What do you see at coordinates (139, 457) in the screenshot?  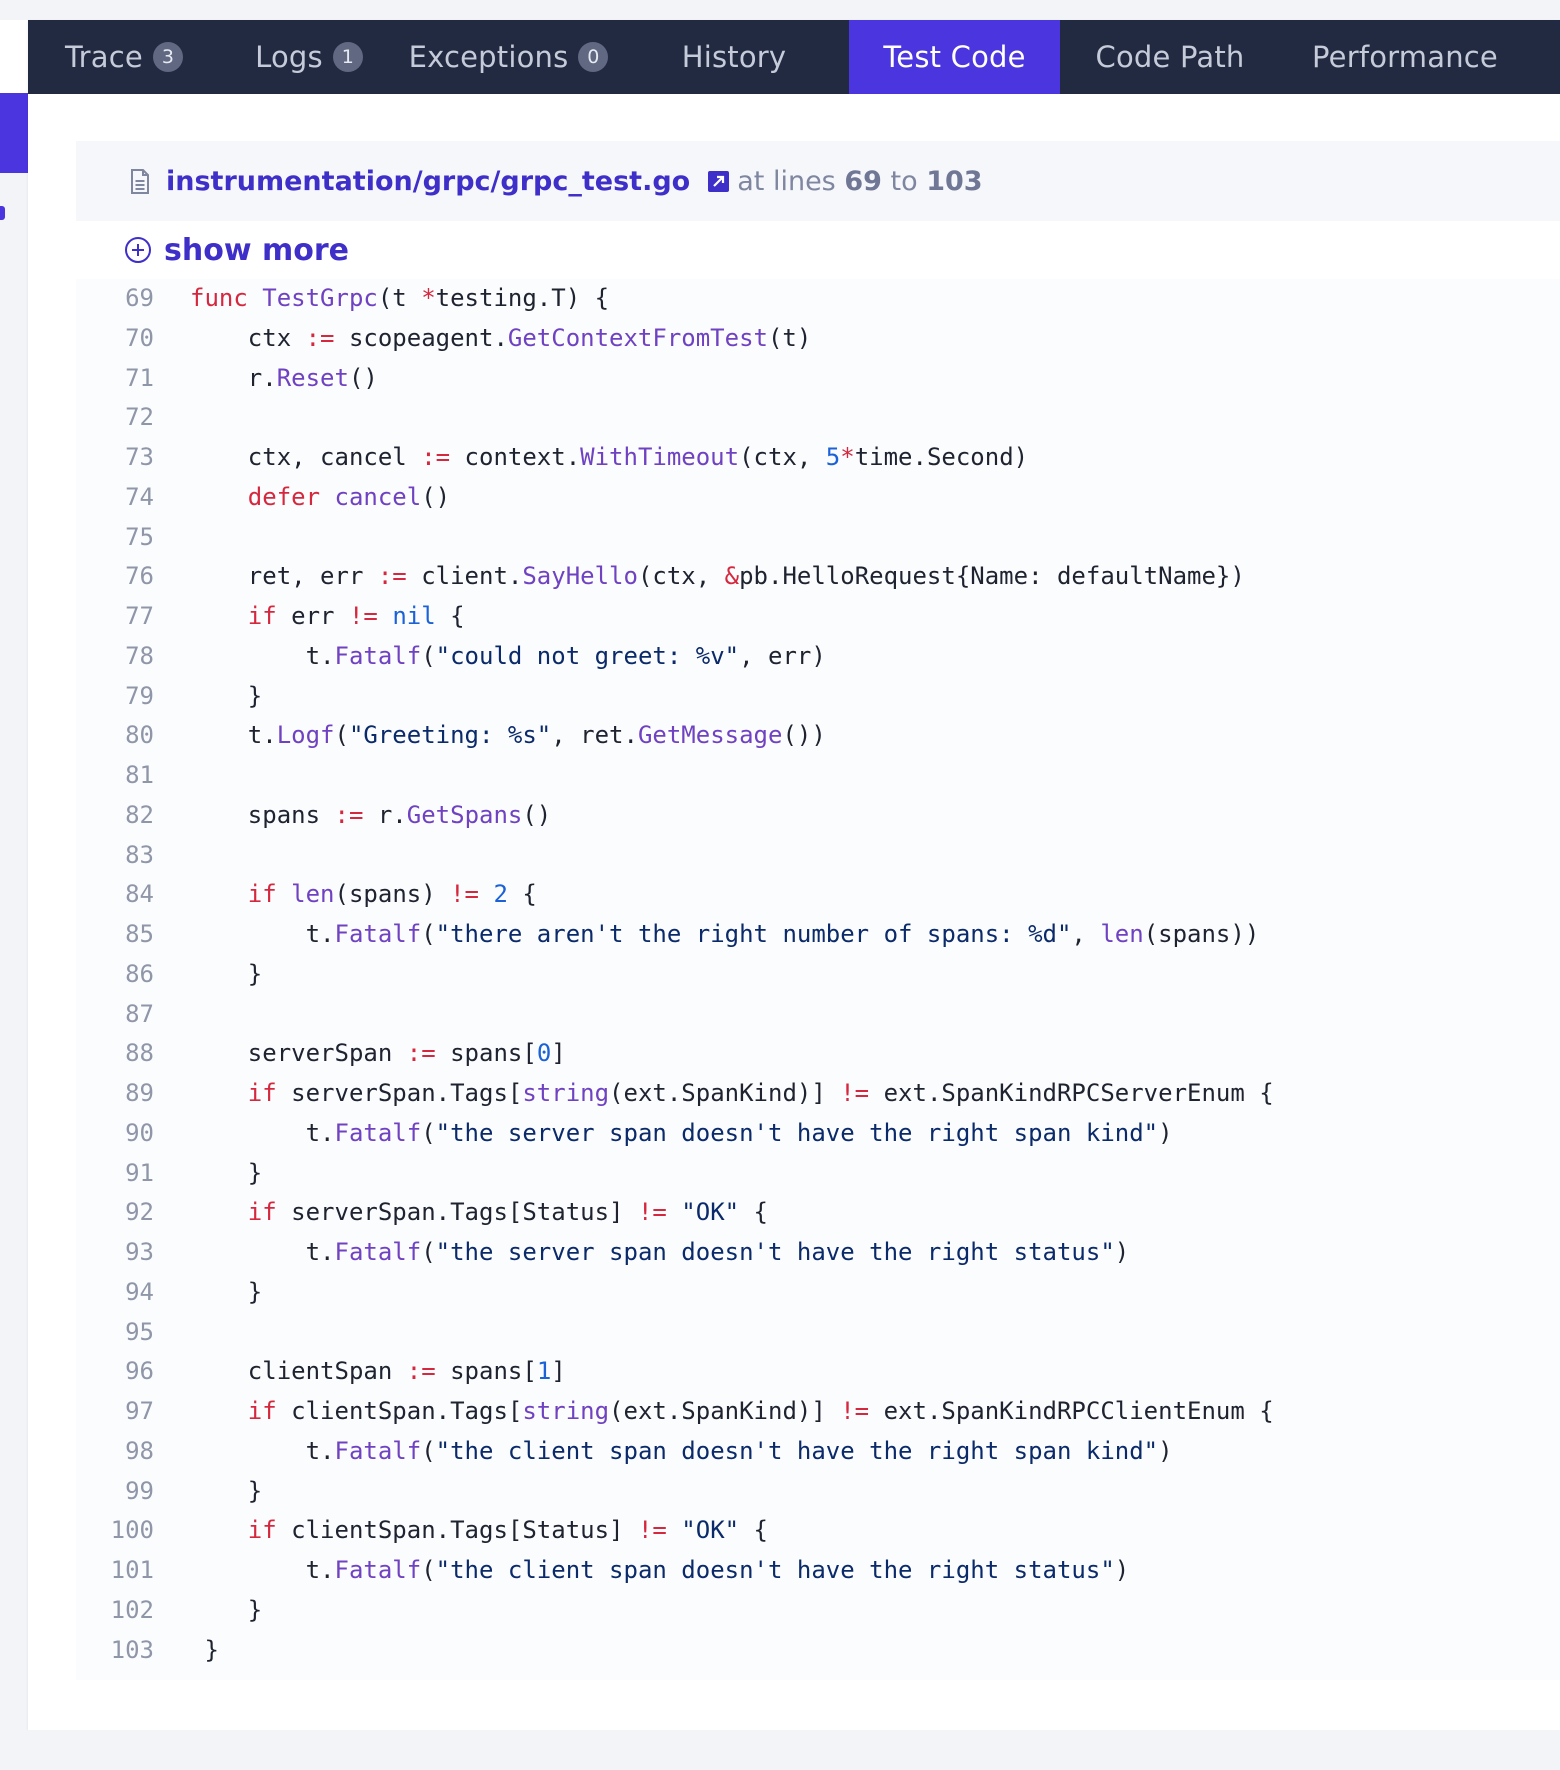 I see `line-number: 73` at bounding box center [139, 457].